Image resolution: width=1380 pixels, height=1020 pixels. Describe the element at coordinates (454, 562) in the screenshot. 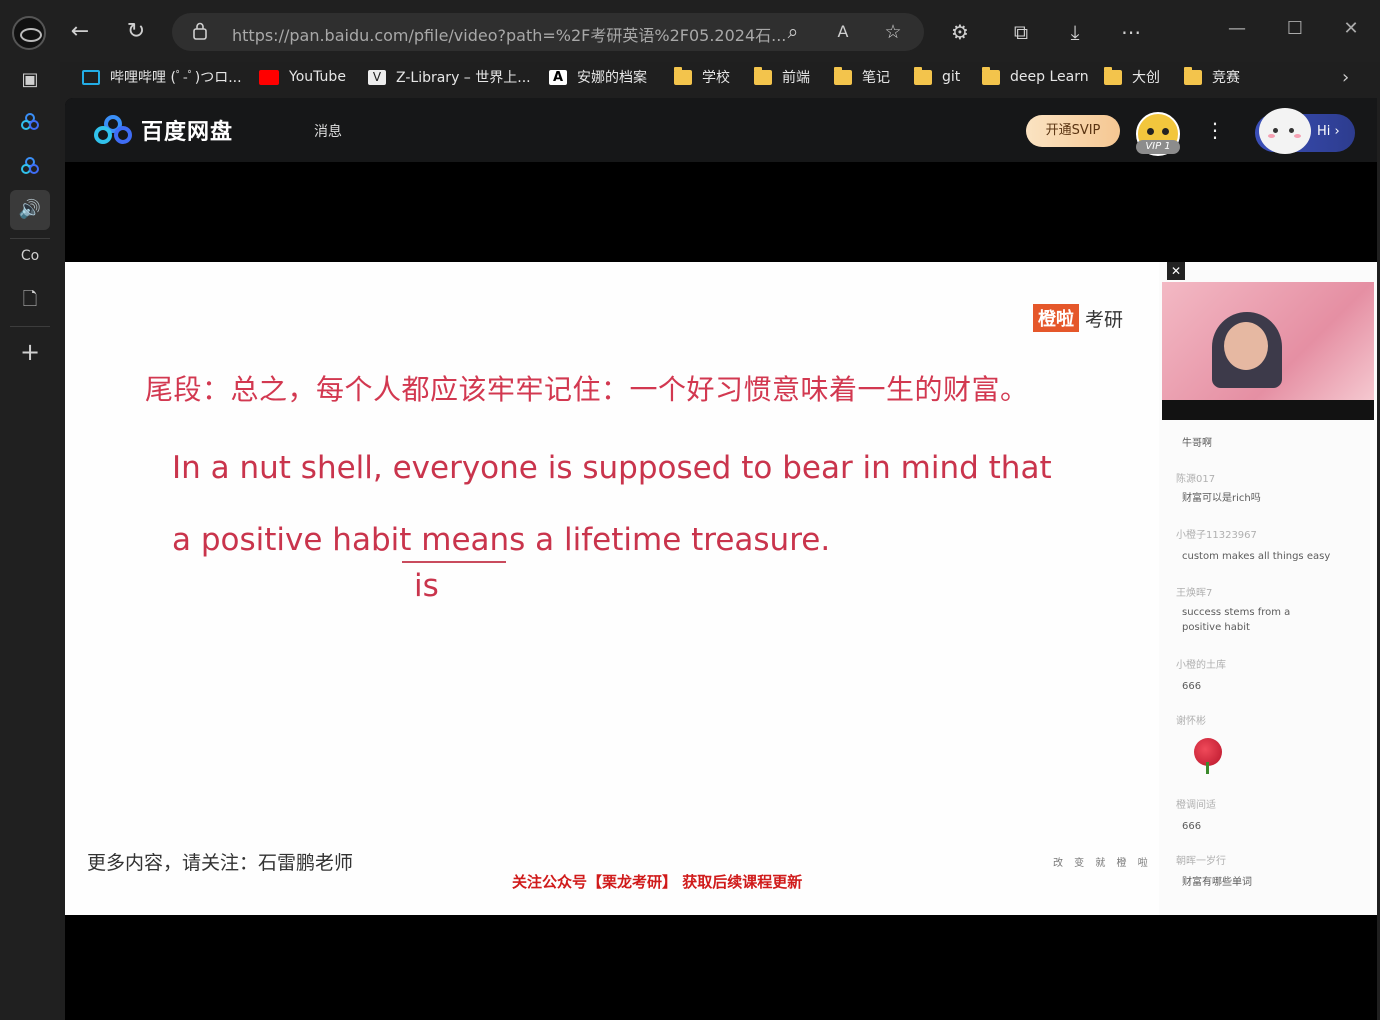

I see `handwritten-underline` at that location.